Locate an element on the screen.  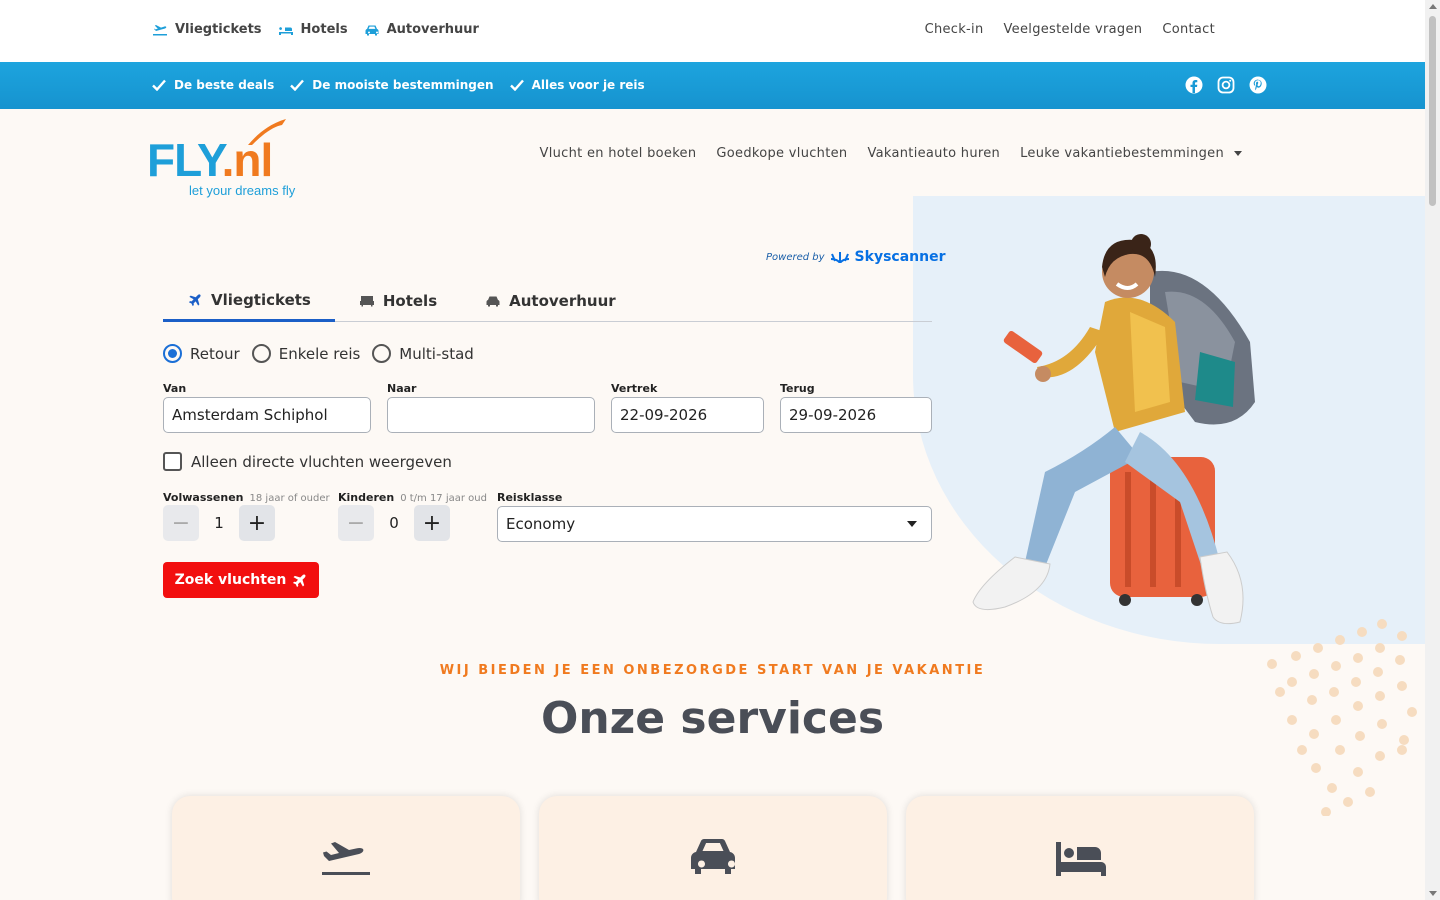
instagram-icon is located at coordinates (1226, 85).